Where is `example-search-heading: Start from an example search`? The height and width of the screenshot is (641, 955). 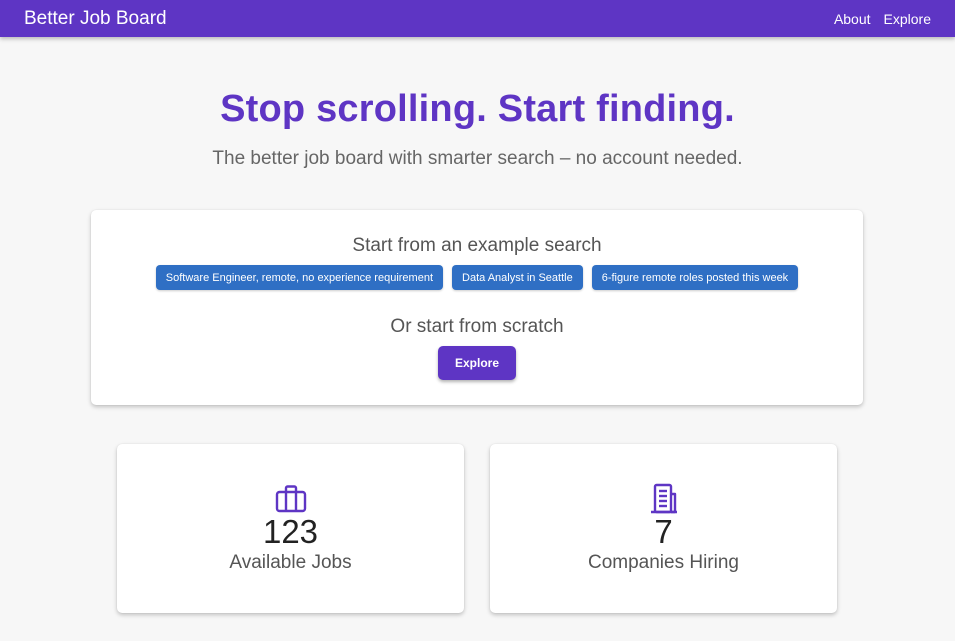
example-search-heading: Start from an example search is located at coordinates (477, 245).